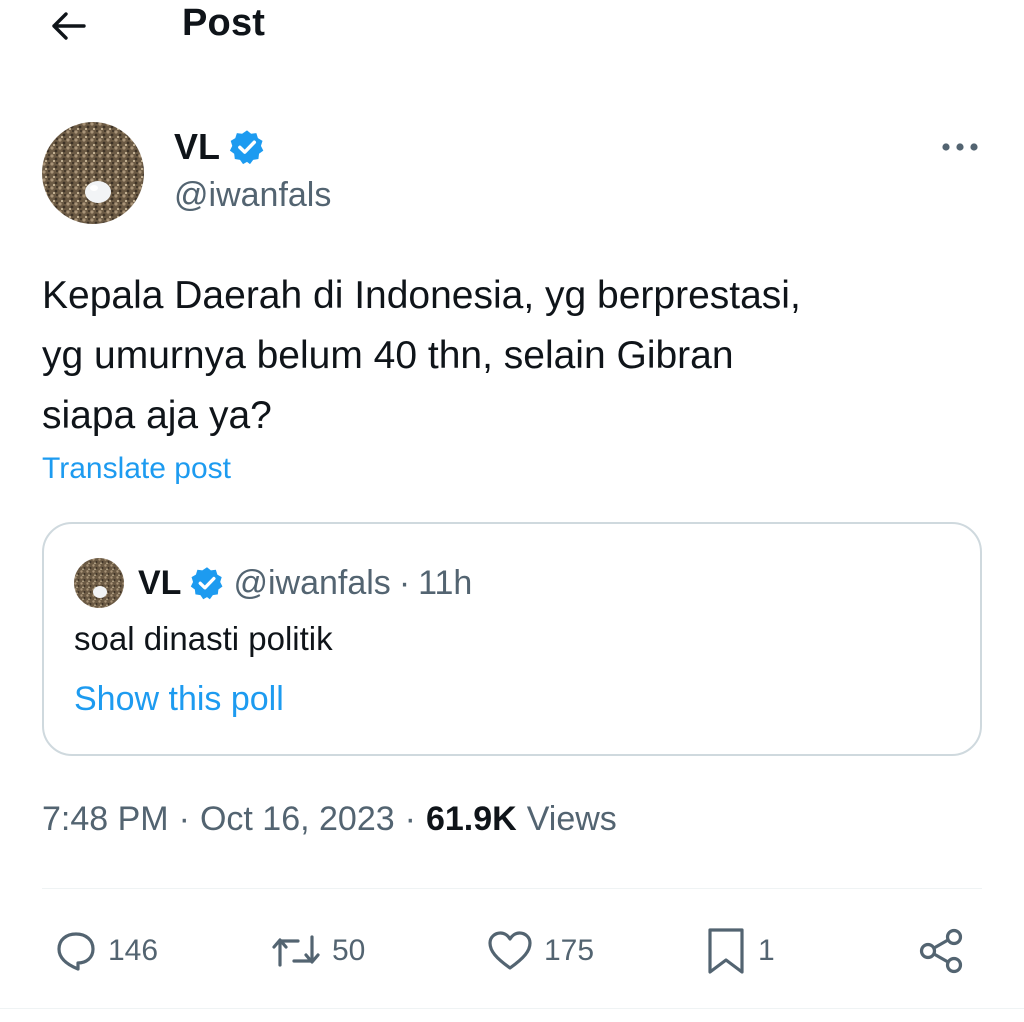 Image resolution: width=1024 pixels, height=1022 pixels. What do you see at coordinates (133, 950) in the screenshot?
I see `reply-count: 146` at bounding box center [133, 950].